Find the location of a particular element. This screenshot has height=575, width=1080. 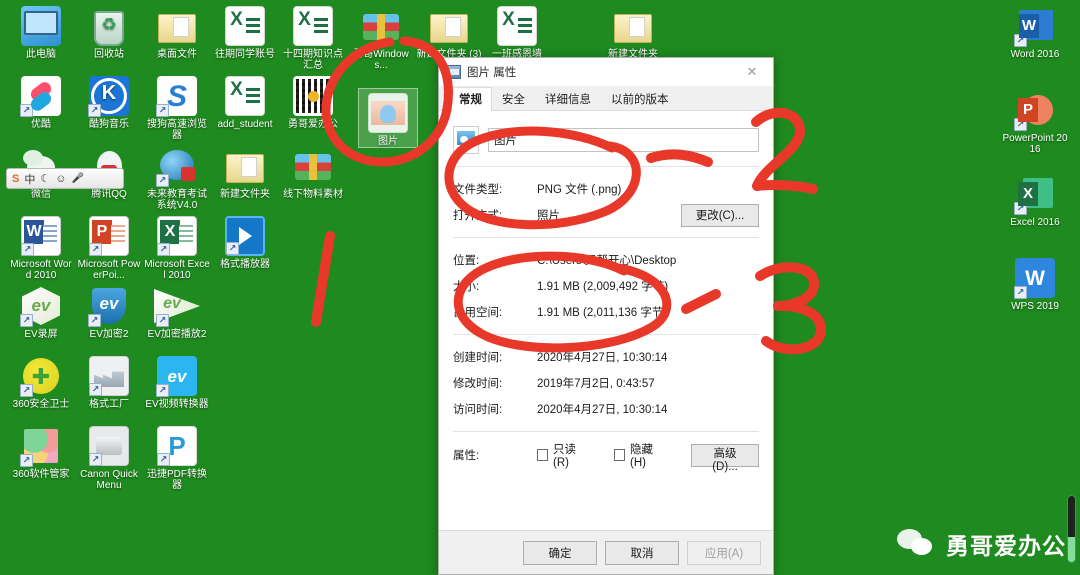

desktop-icon-EV录屏: EV录屏 is located at coordinates (41, 318).